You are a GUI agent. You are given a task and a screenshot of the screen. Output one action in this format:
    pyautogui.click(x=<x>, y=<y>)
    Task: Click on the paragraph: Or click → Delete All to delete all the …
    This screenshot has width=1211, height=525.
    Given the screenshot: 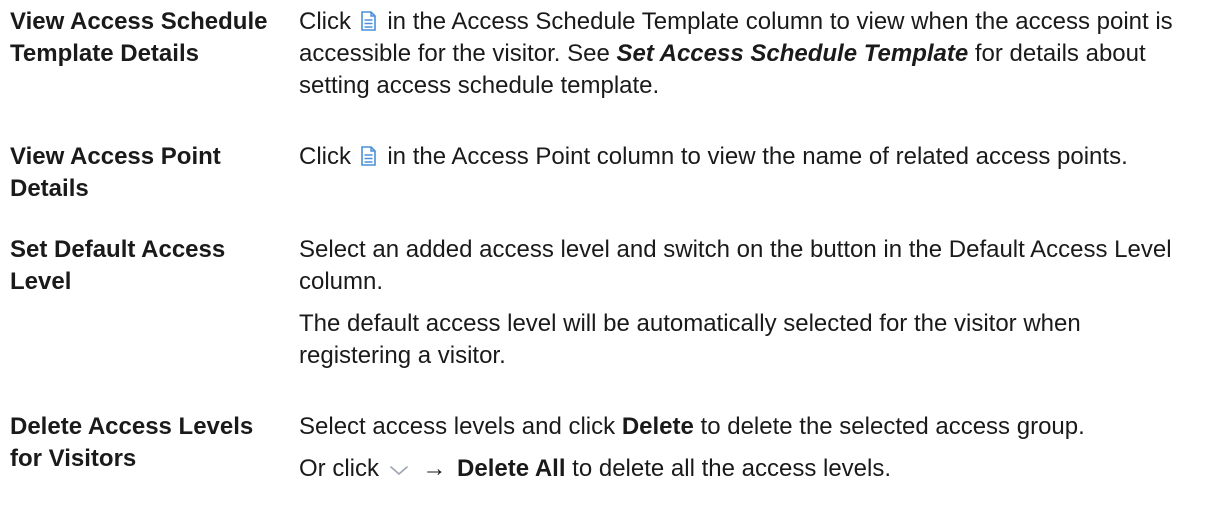 What is the action you would take?
    pyautogui.click(x=749, y=469)
    